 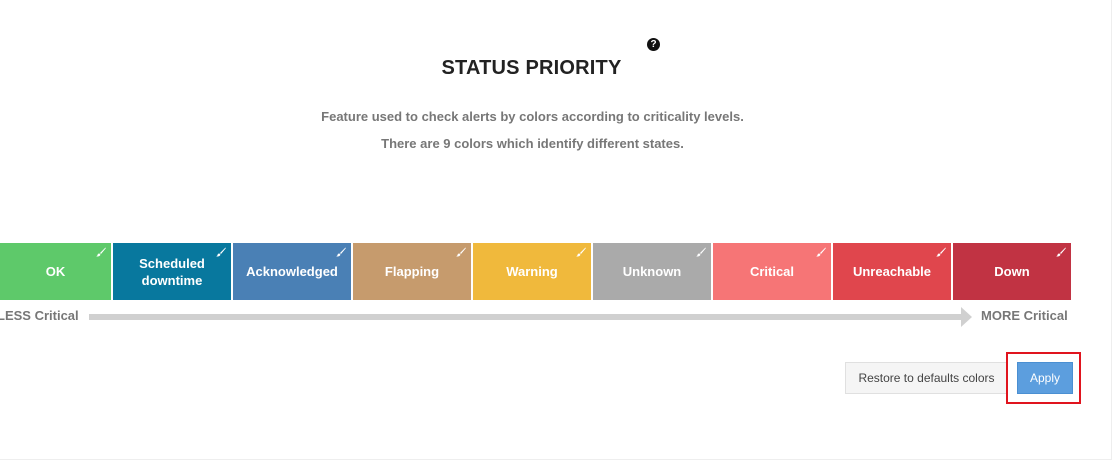 What do you see at coordinates (926, 378) in the screenshot?
I see `restore-defaults-button: Restore to defaults colors` at bounding box center [926, 378].